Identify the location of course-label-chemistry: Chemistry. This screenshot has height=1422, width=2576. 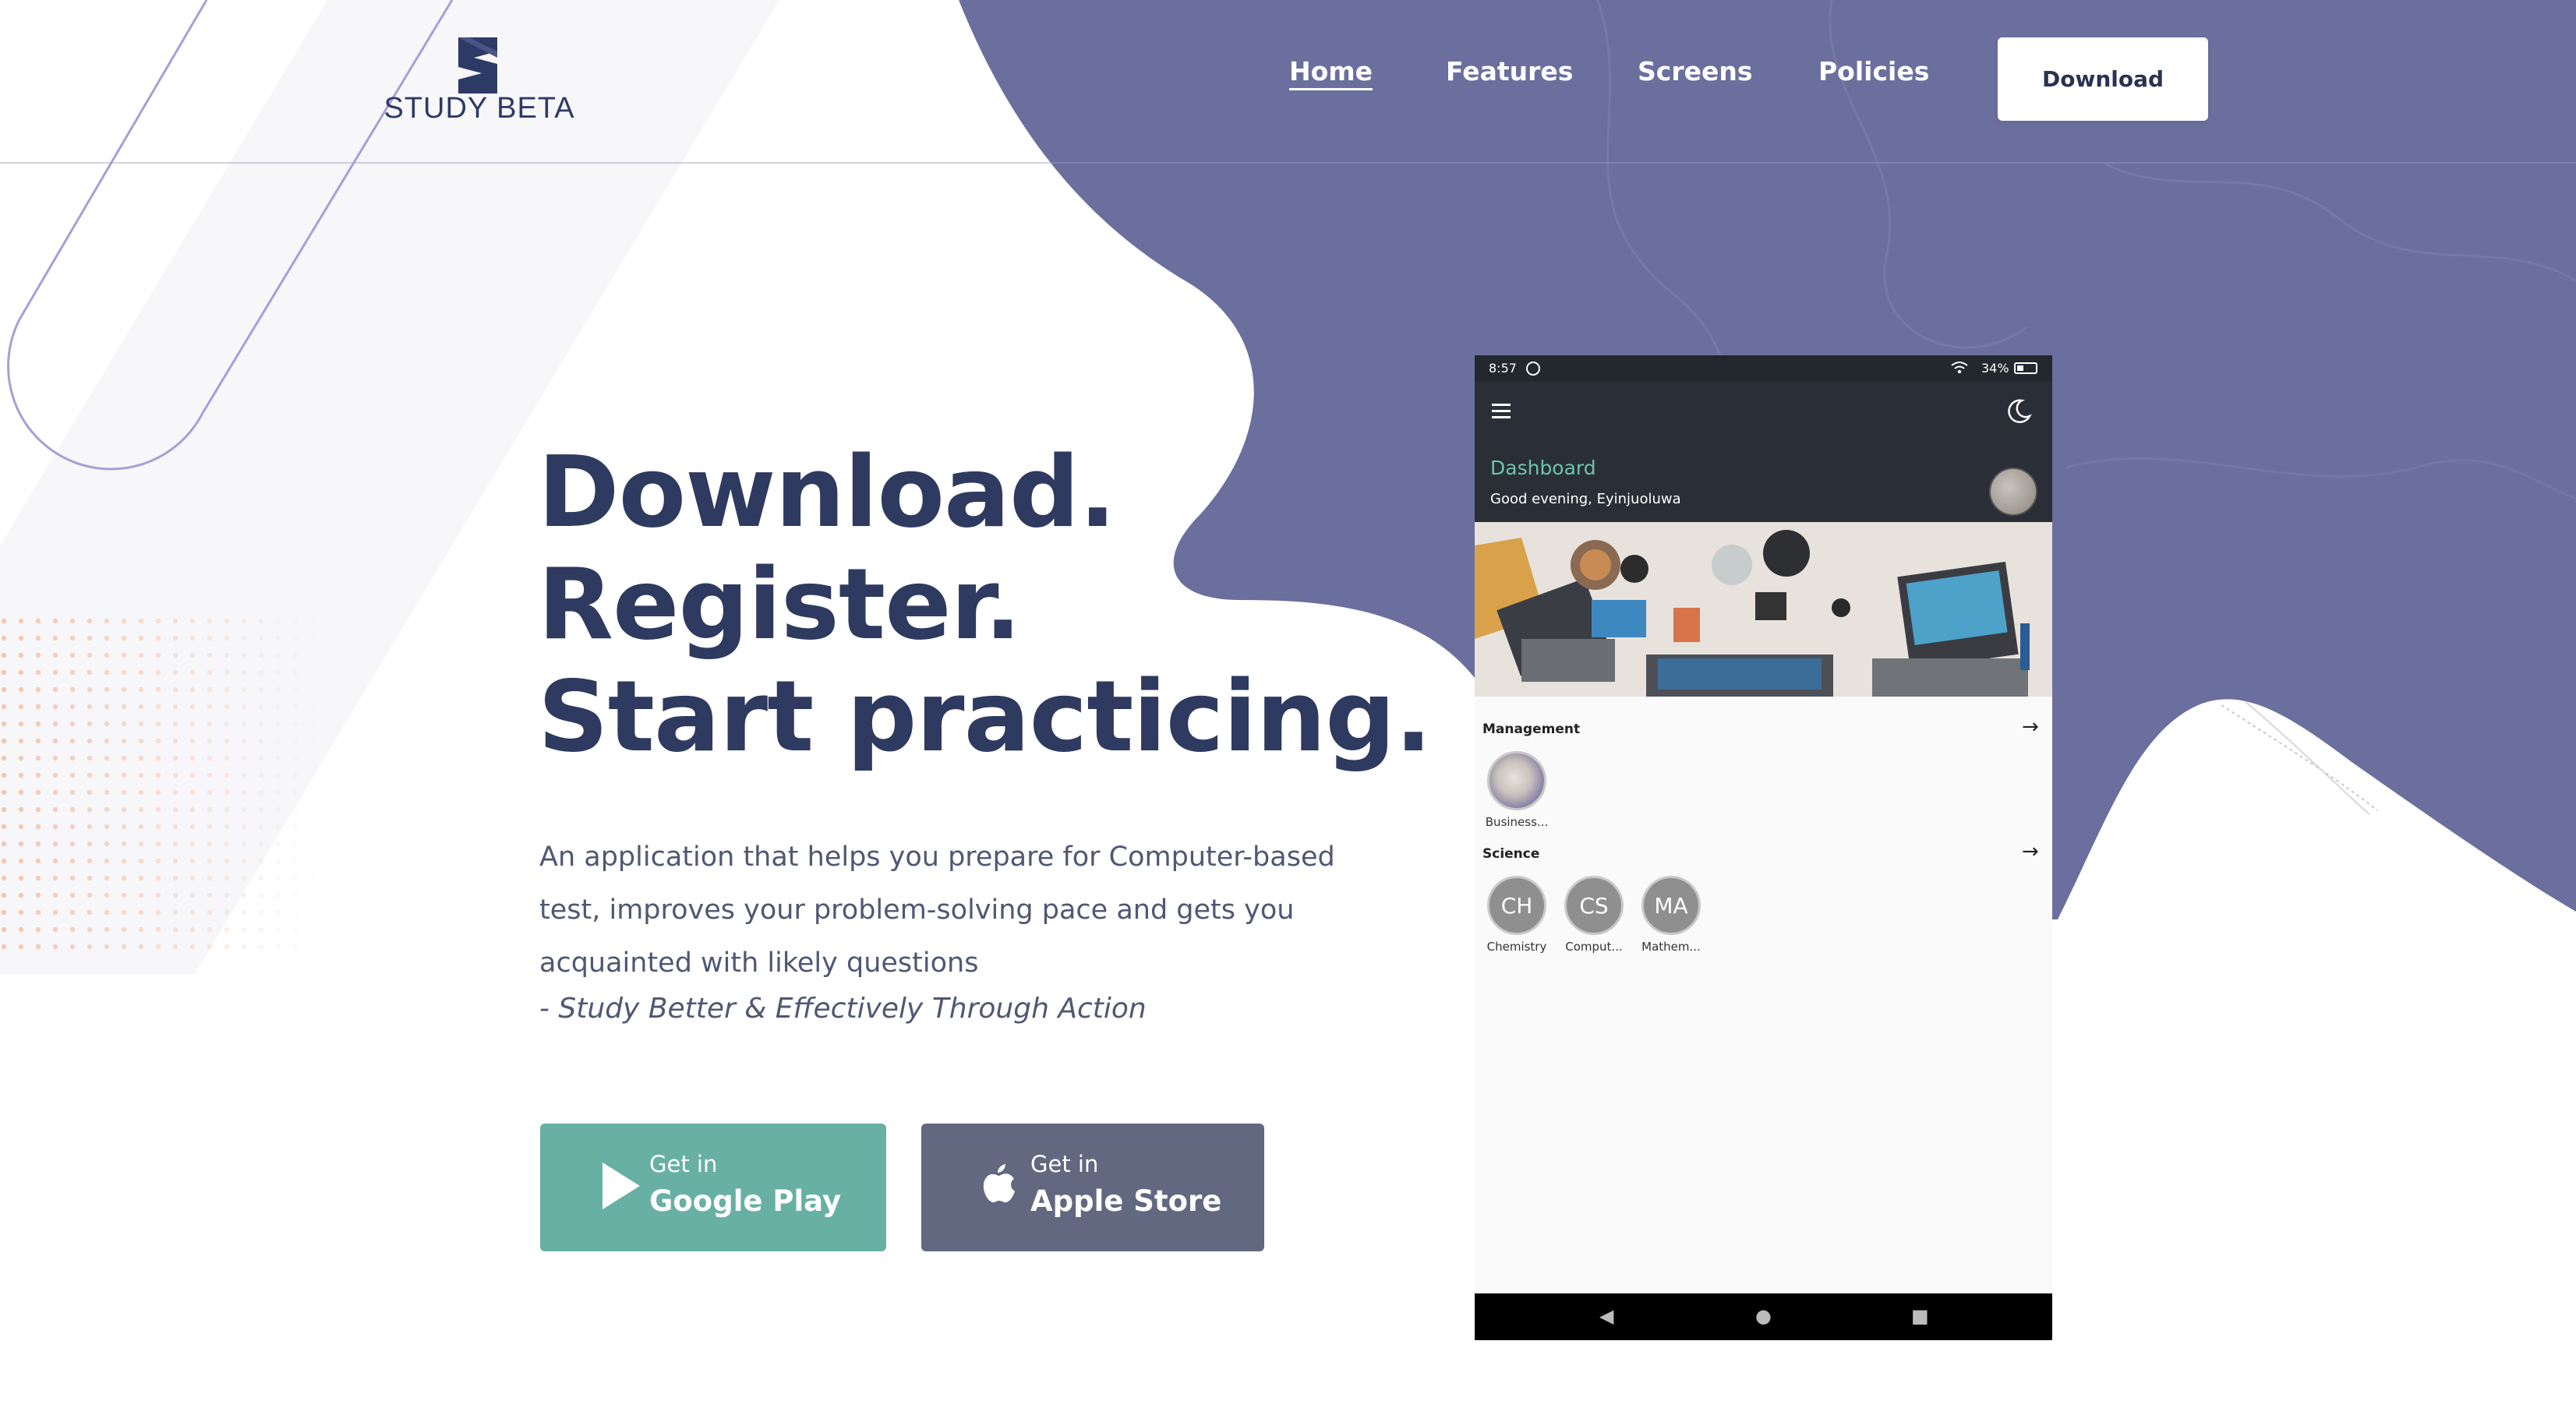
(1516, 947).